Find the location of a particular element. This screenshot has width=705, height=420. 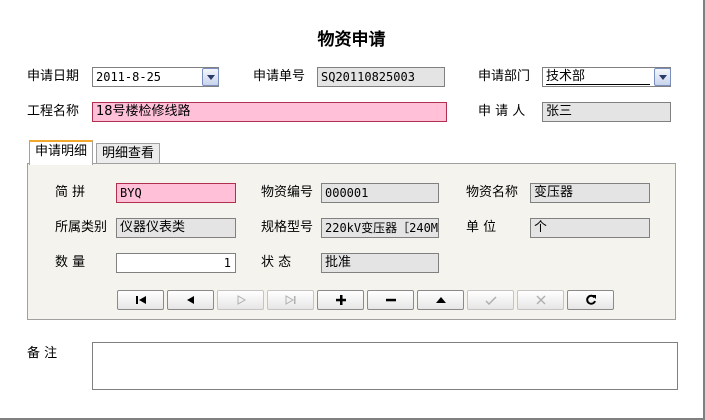

short-code-value: BYQ is located at coordinates (131, 193).